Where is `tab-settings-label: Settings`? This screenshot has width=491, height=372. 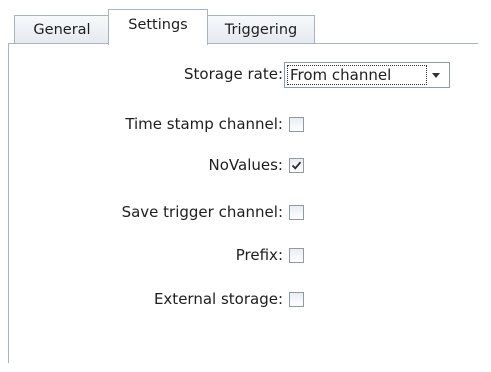
tab-settings-label: Settings is located at coordinates (158, 25).